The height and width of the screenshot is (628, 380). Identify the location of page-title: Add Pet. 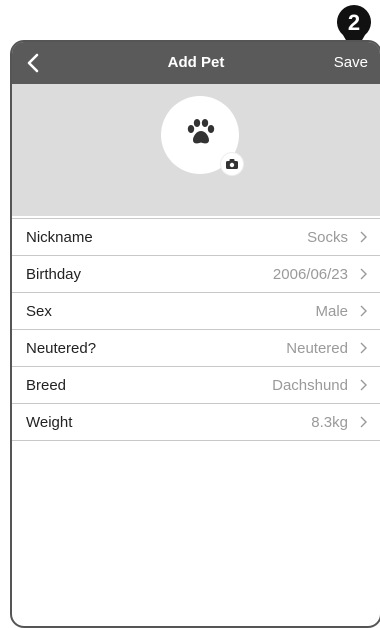
(196, 62).